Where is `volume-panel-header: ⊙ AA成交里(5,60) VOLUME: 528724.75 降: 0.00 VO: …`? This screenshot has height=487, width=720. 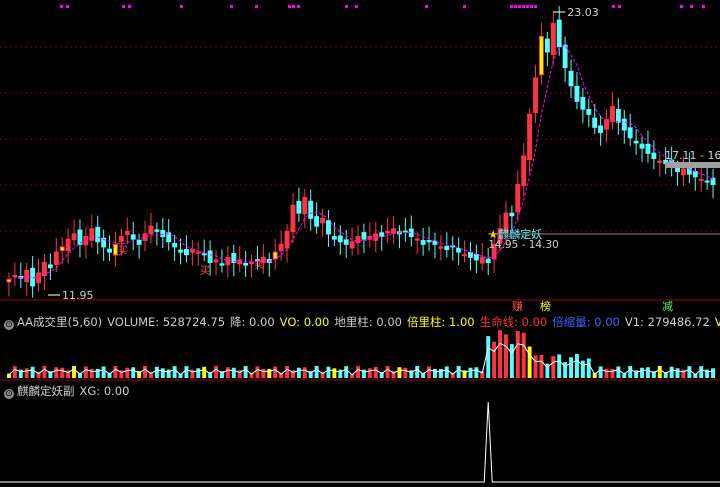 volume-panel-header: ⊙ AA成交里(5,60) VOLUME: 528724.75 降: 0.00 VO: … is located at coordinates (360, 322).